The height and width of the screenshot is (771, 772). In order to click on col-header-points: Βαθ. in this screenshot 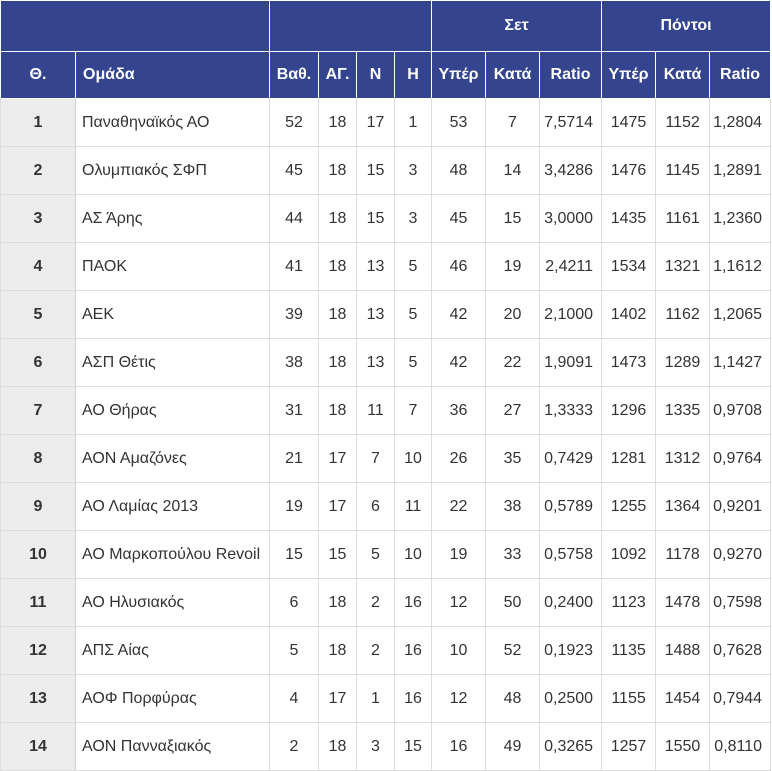, I will do `click(294, 75)`.